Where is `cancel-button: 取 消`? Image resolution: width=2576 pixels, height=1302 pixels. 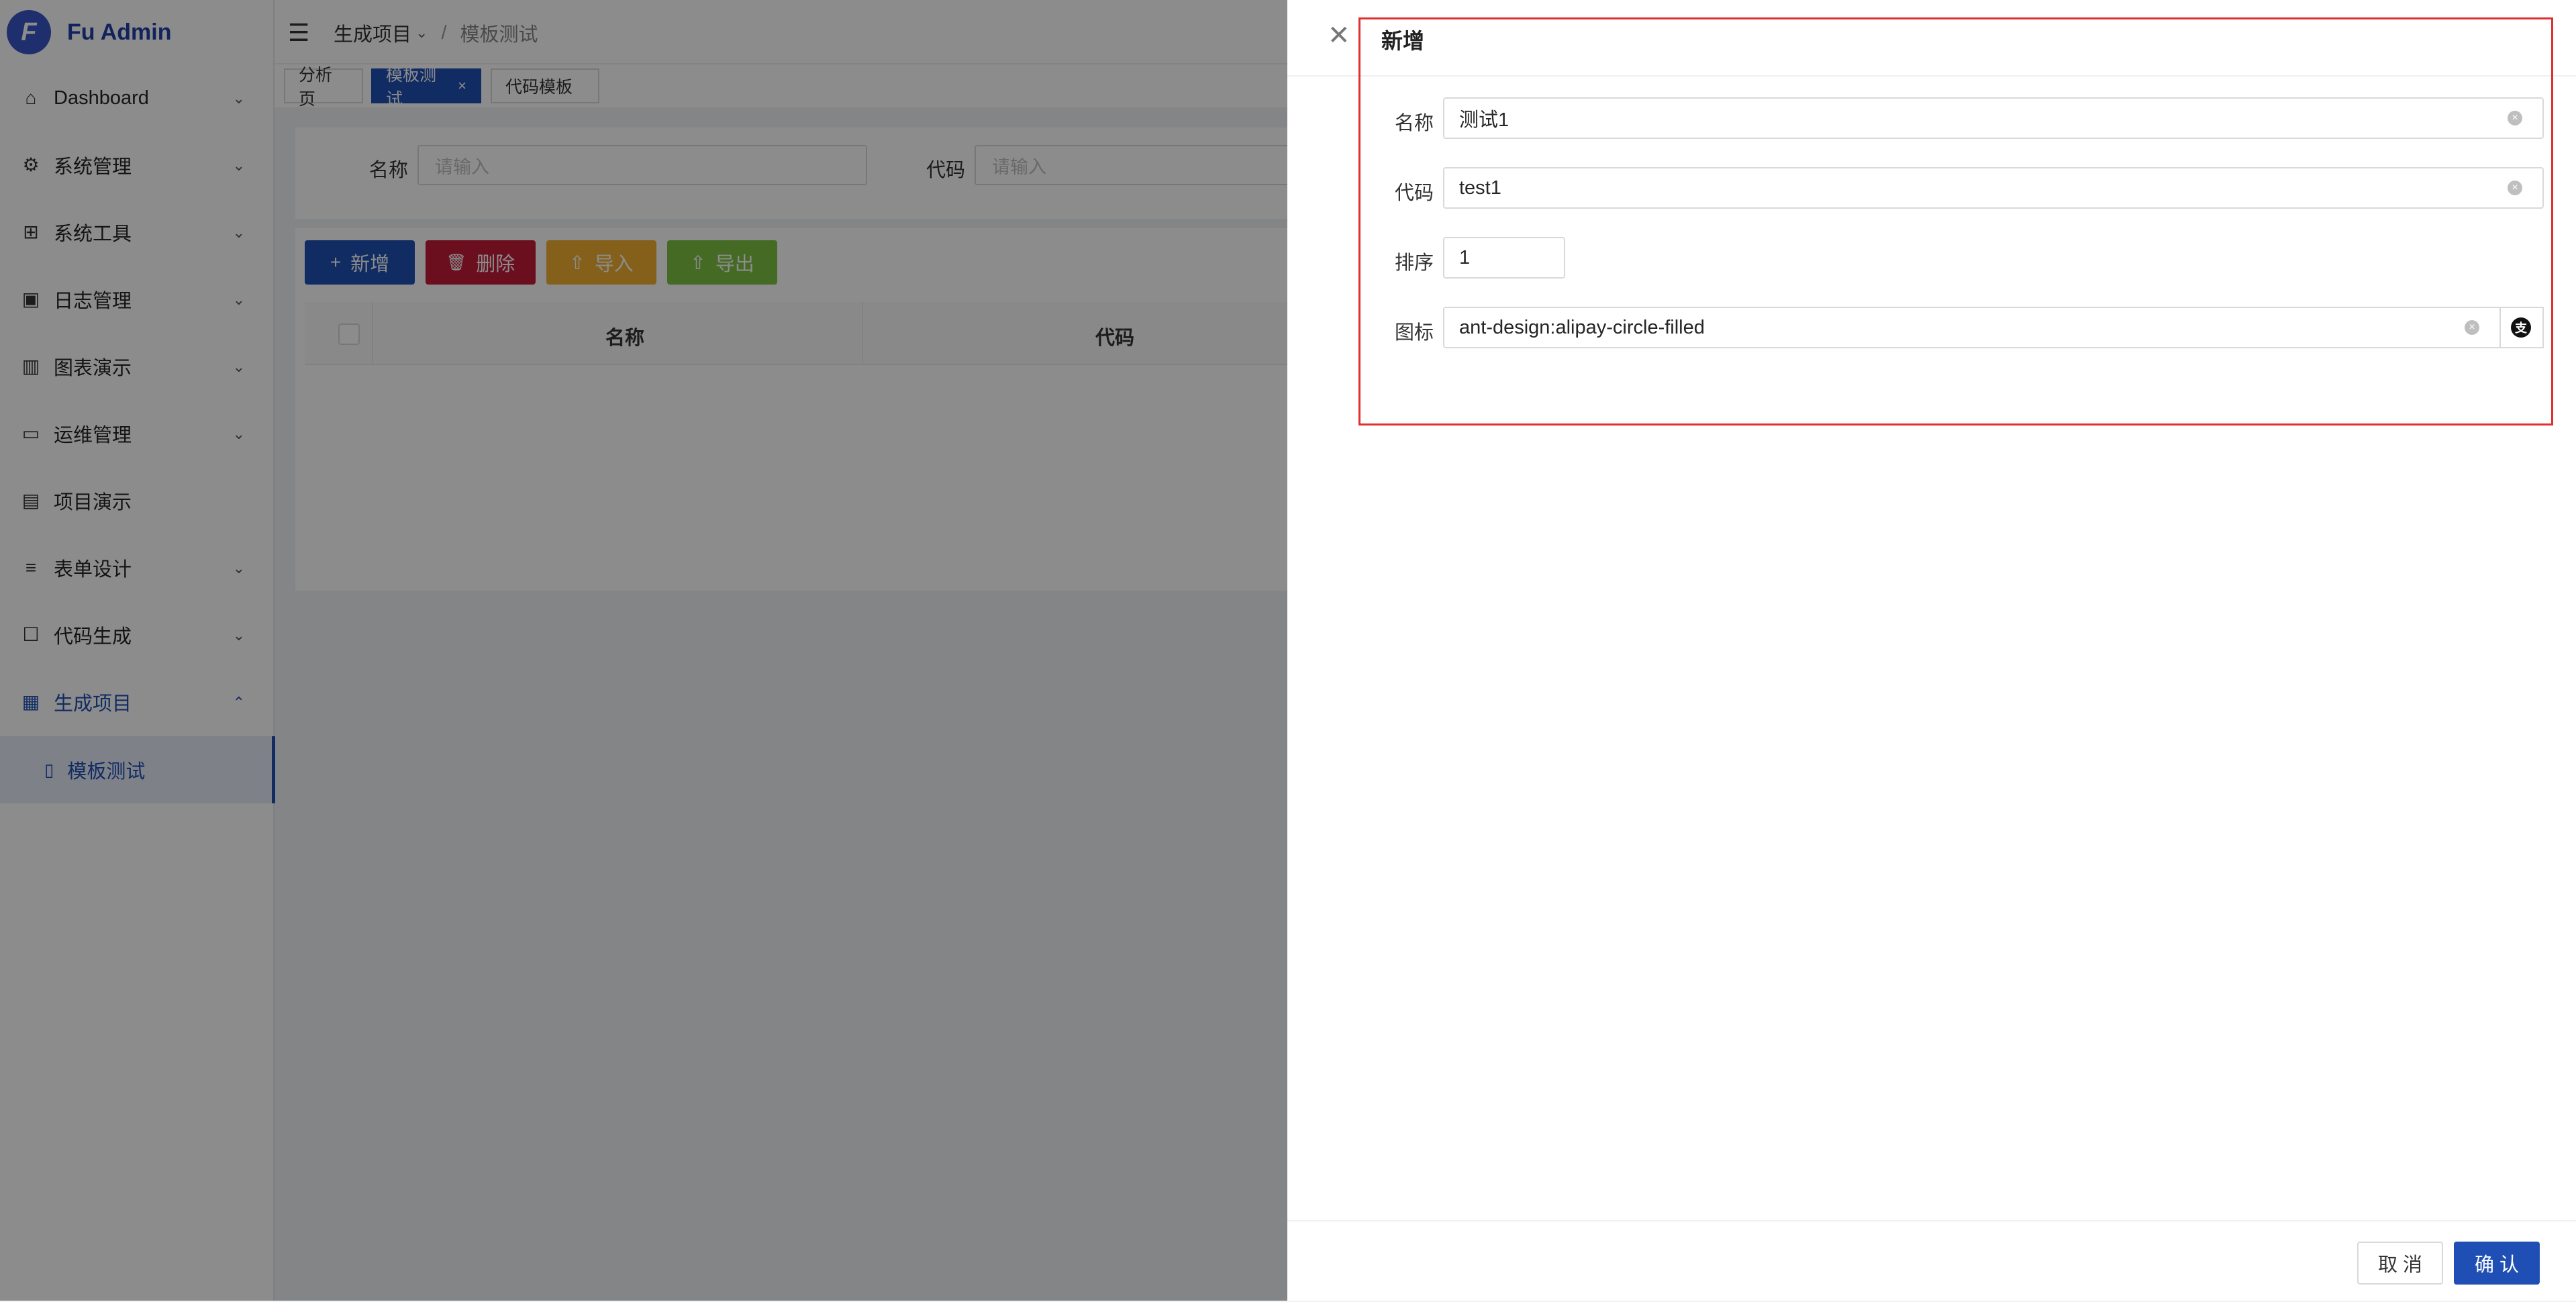
cancel-button: 取 消 is located at coordinates (2400, 1263).